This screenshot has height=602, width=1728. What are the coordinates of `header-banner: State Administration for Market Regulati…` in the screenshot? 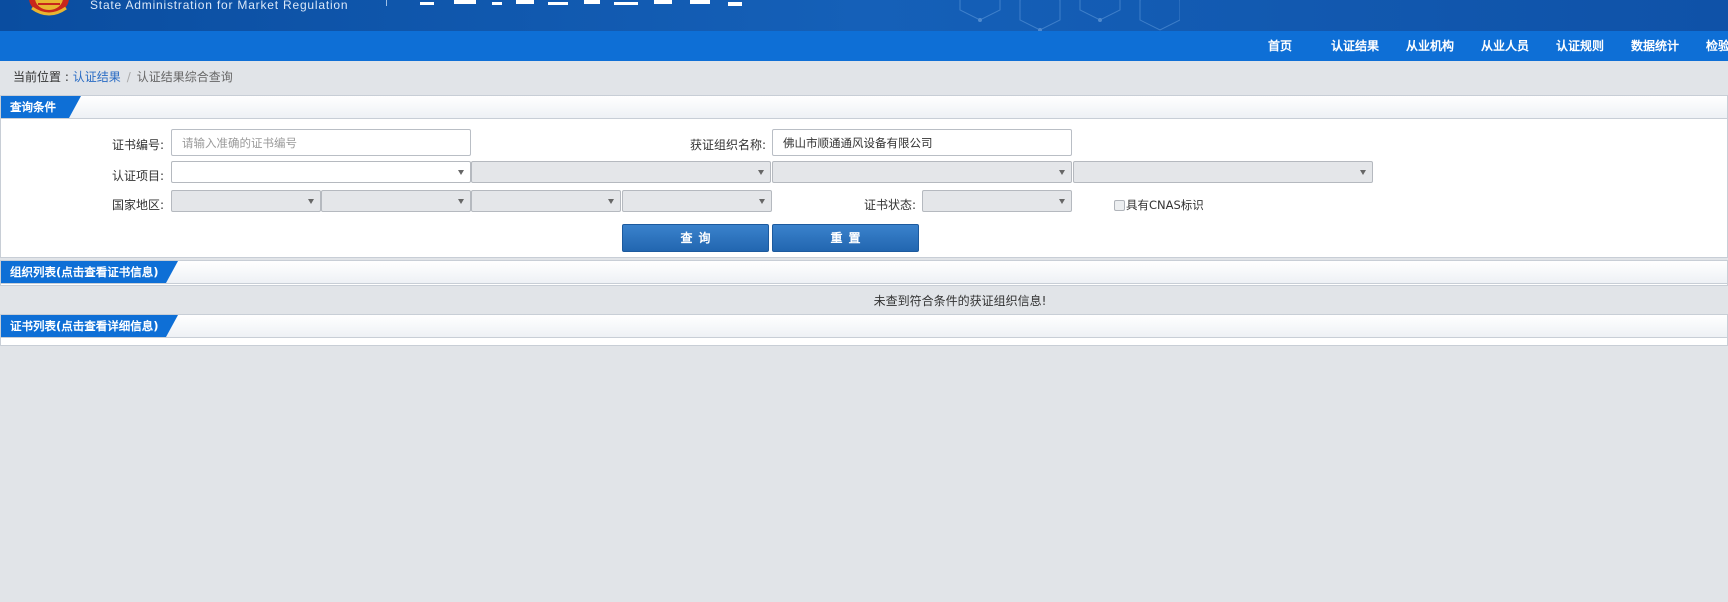 It's located at (864, 15).